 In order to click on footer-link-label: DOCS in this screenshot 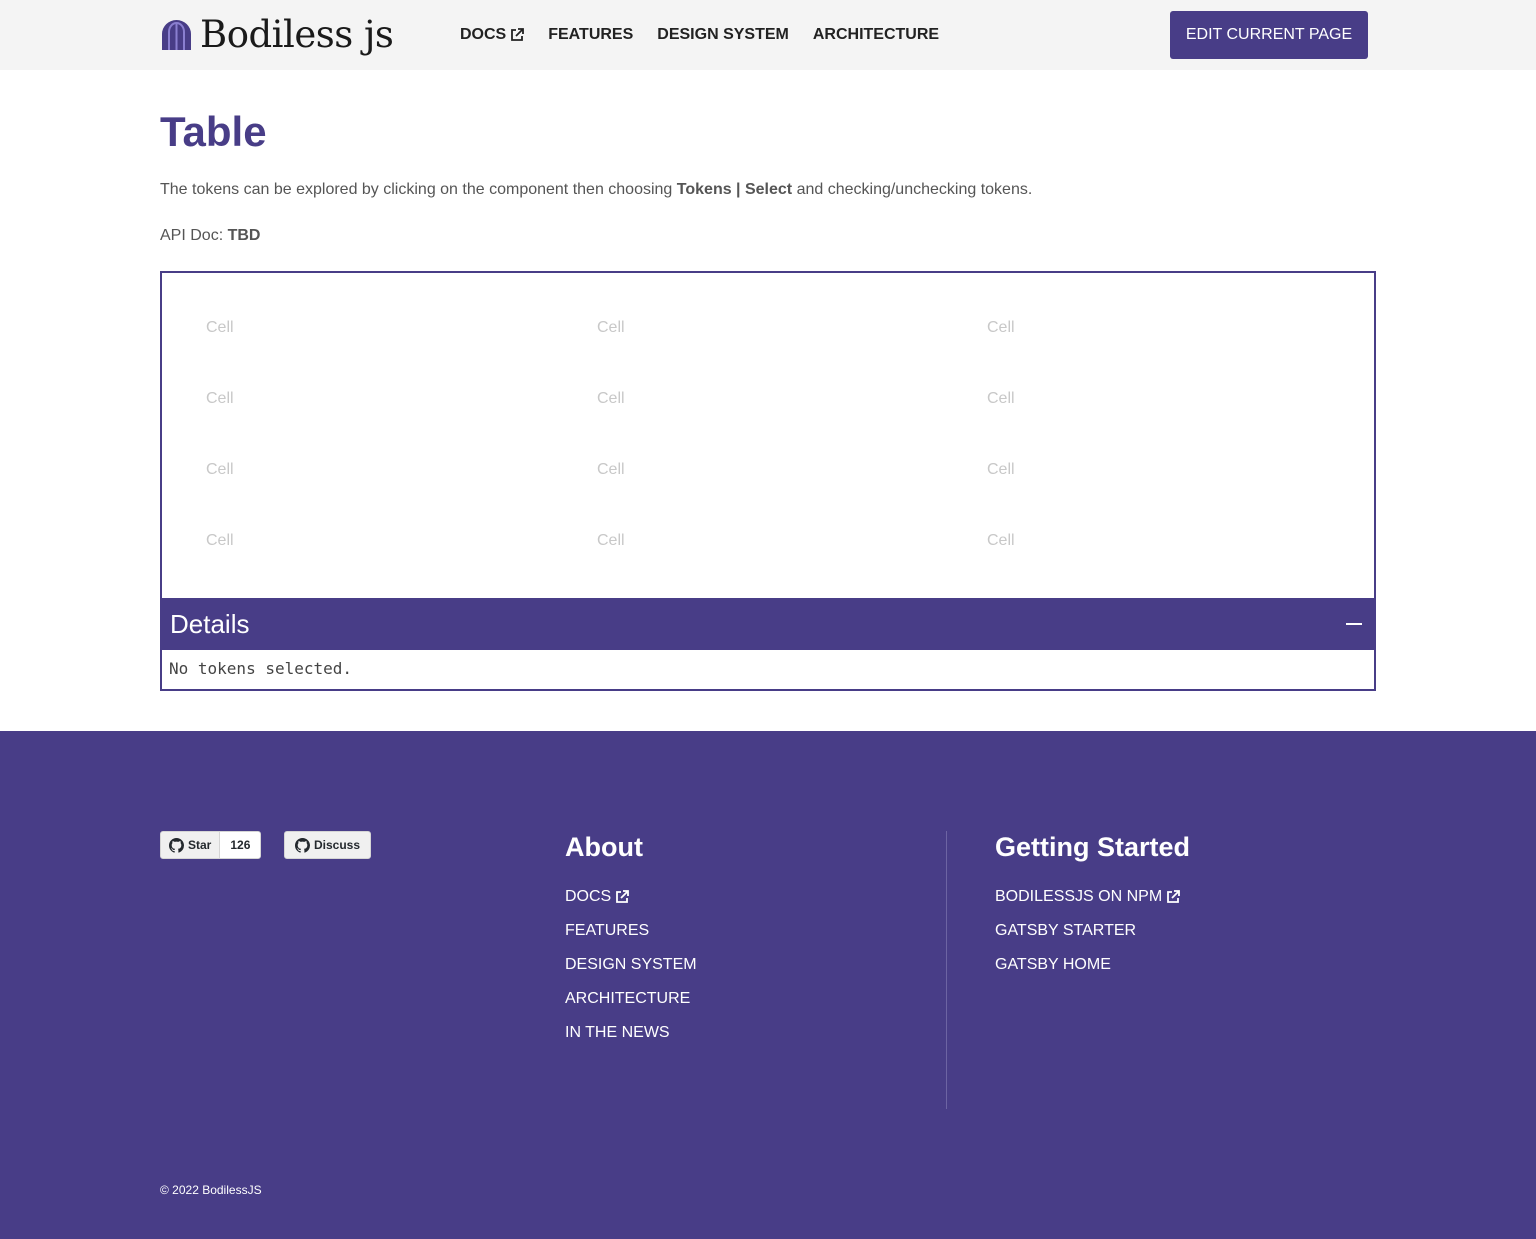, I will do `click(588, 896)`.